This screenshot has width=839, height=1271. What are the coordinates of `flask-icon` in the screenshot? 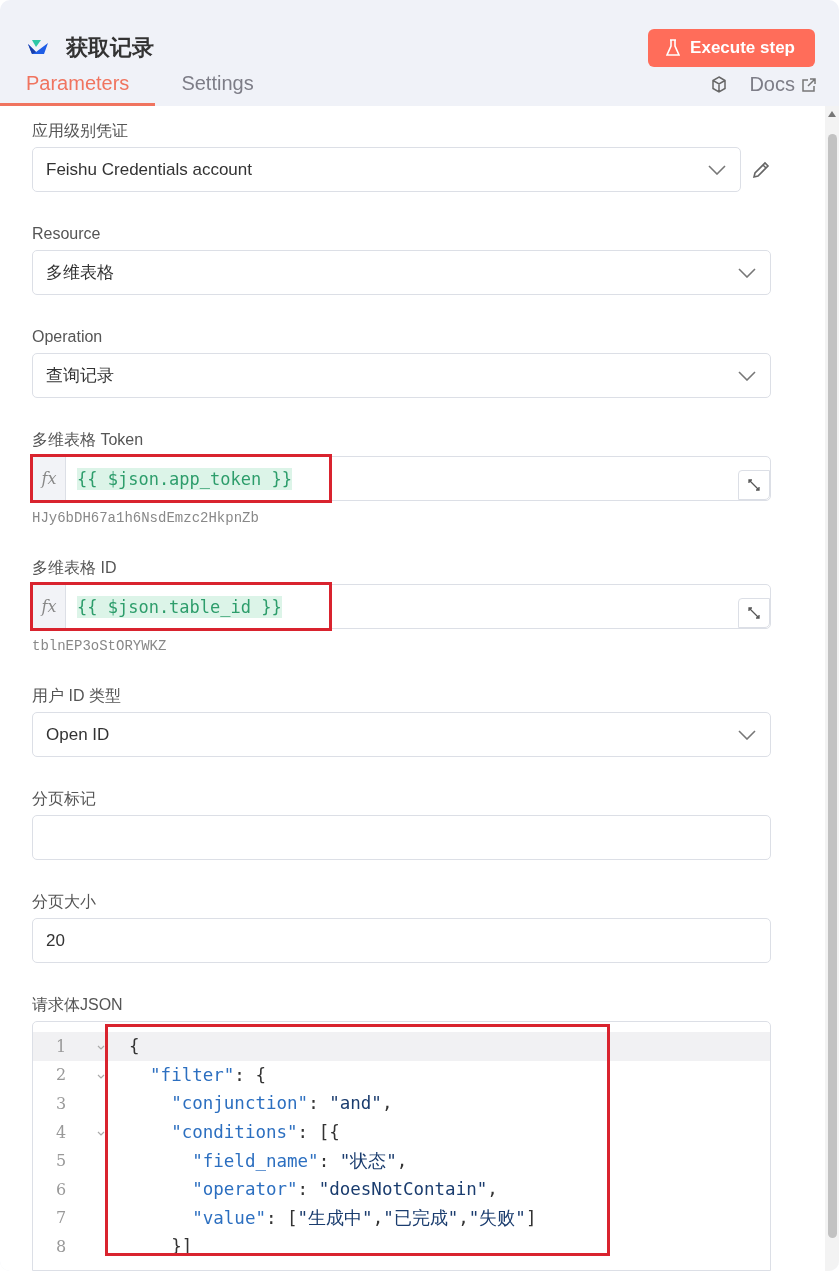 It's located at (673, 48).